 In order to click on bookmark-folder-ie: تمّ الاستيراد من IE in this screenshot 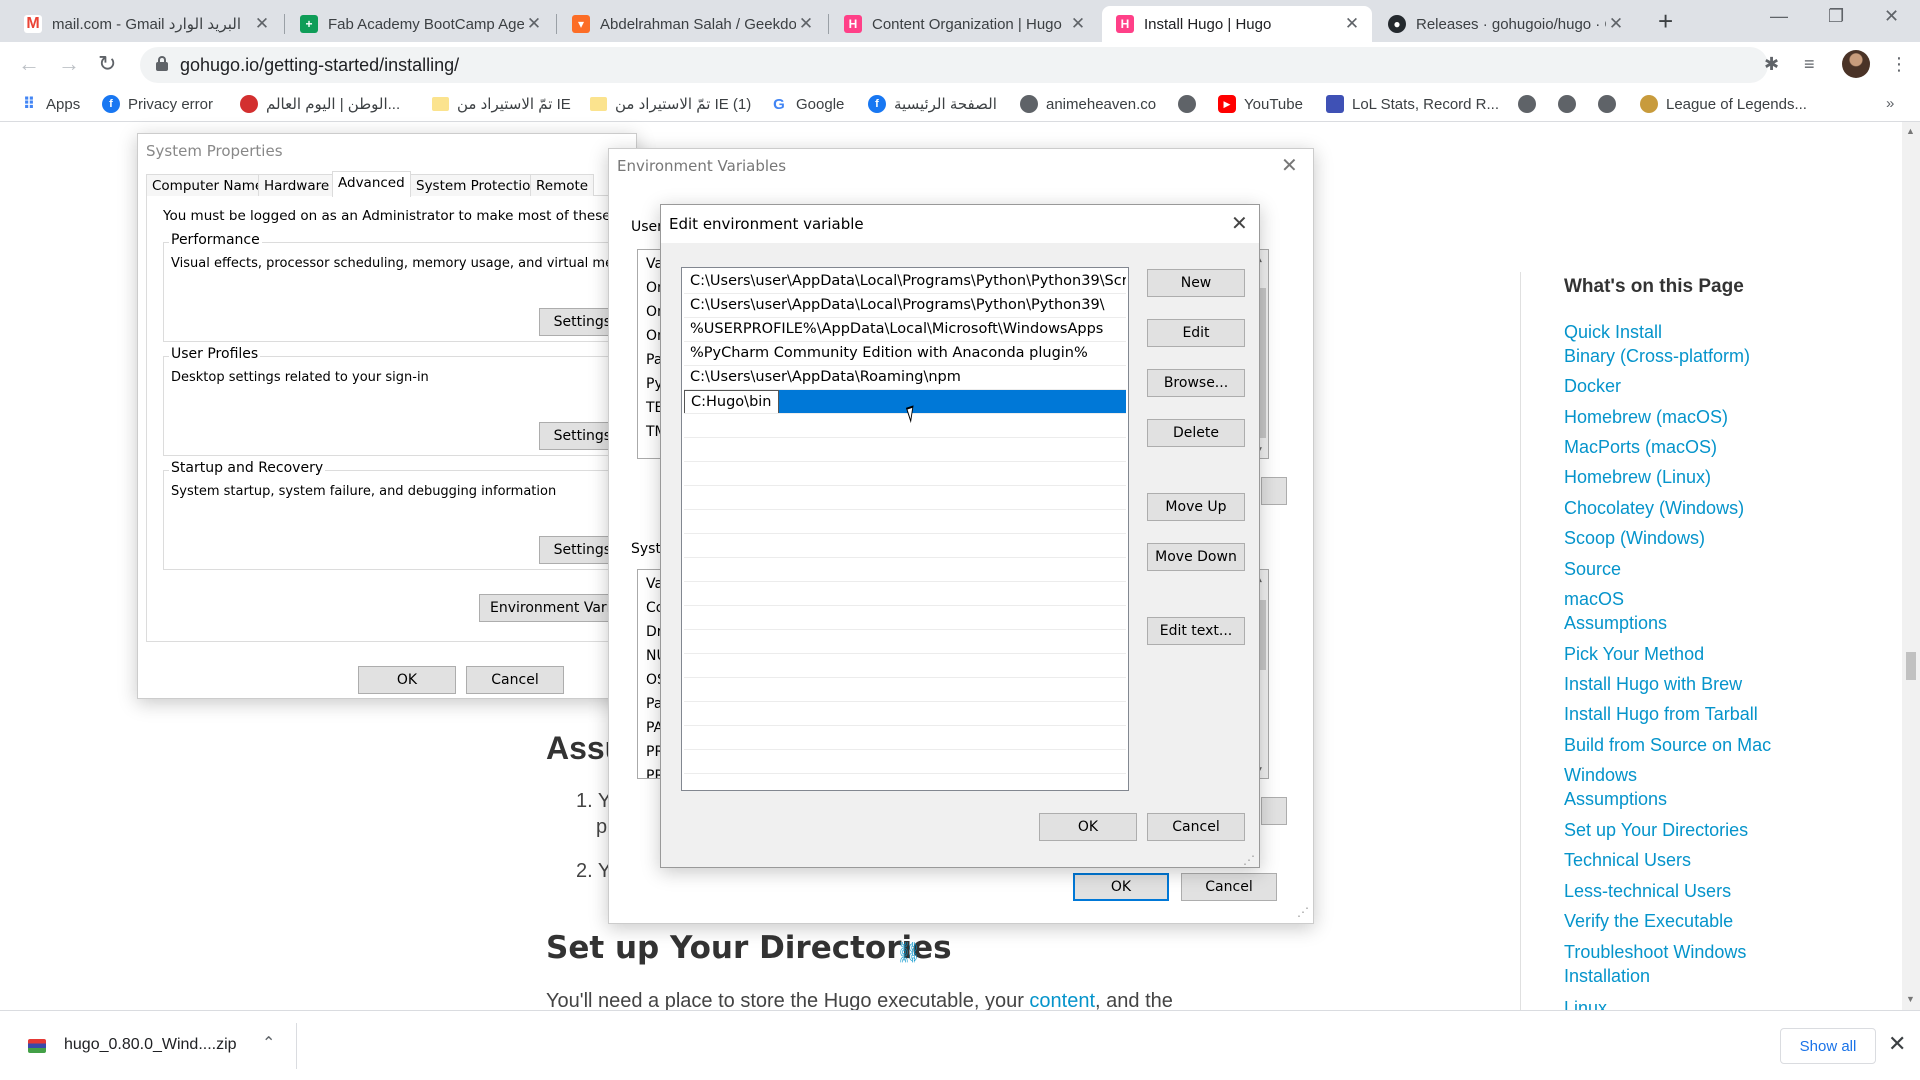, I will do `click(501, 104)`.